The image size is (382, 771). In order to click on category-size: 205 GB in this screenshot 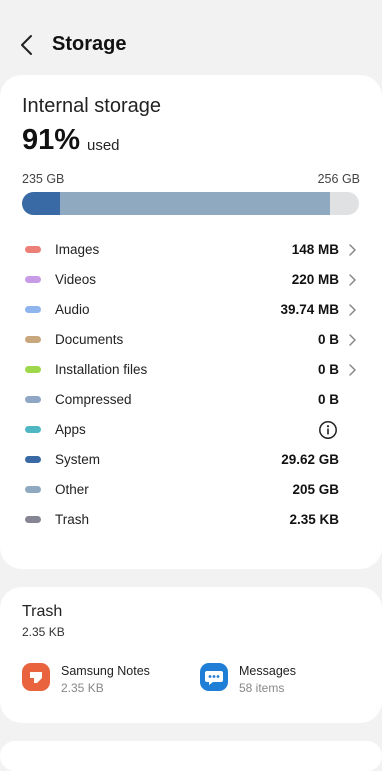, I will do `click(315, 489)`.